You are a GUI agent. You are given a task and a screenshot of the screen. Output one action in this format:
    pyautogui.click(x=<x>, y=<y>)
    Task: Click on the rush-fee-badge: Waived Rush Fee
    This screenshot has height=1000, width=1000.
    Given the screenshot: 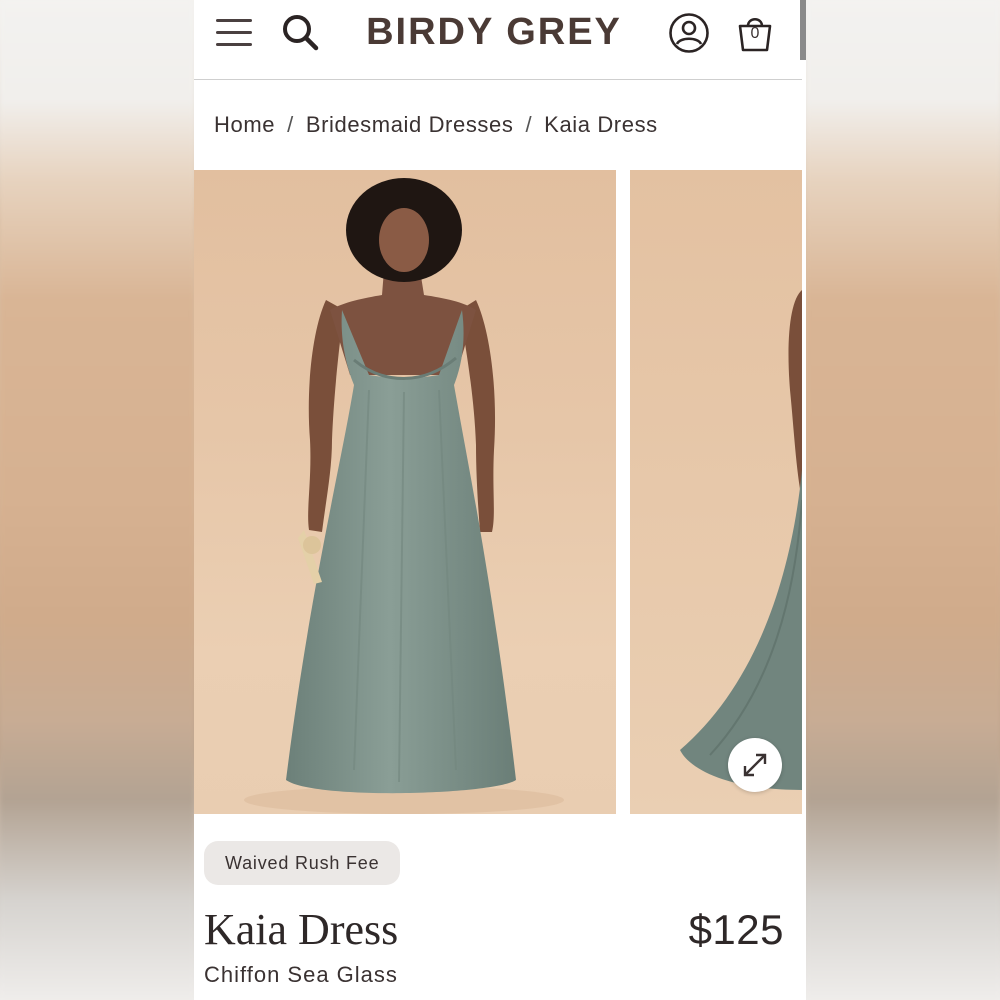 What is the action you would take?
    pyautogui.click(x=302, y=863)
    